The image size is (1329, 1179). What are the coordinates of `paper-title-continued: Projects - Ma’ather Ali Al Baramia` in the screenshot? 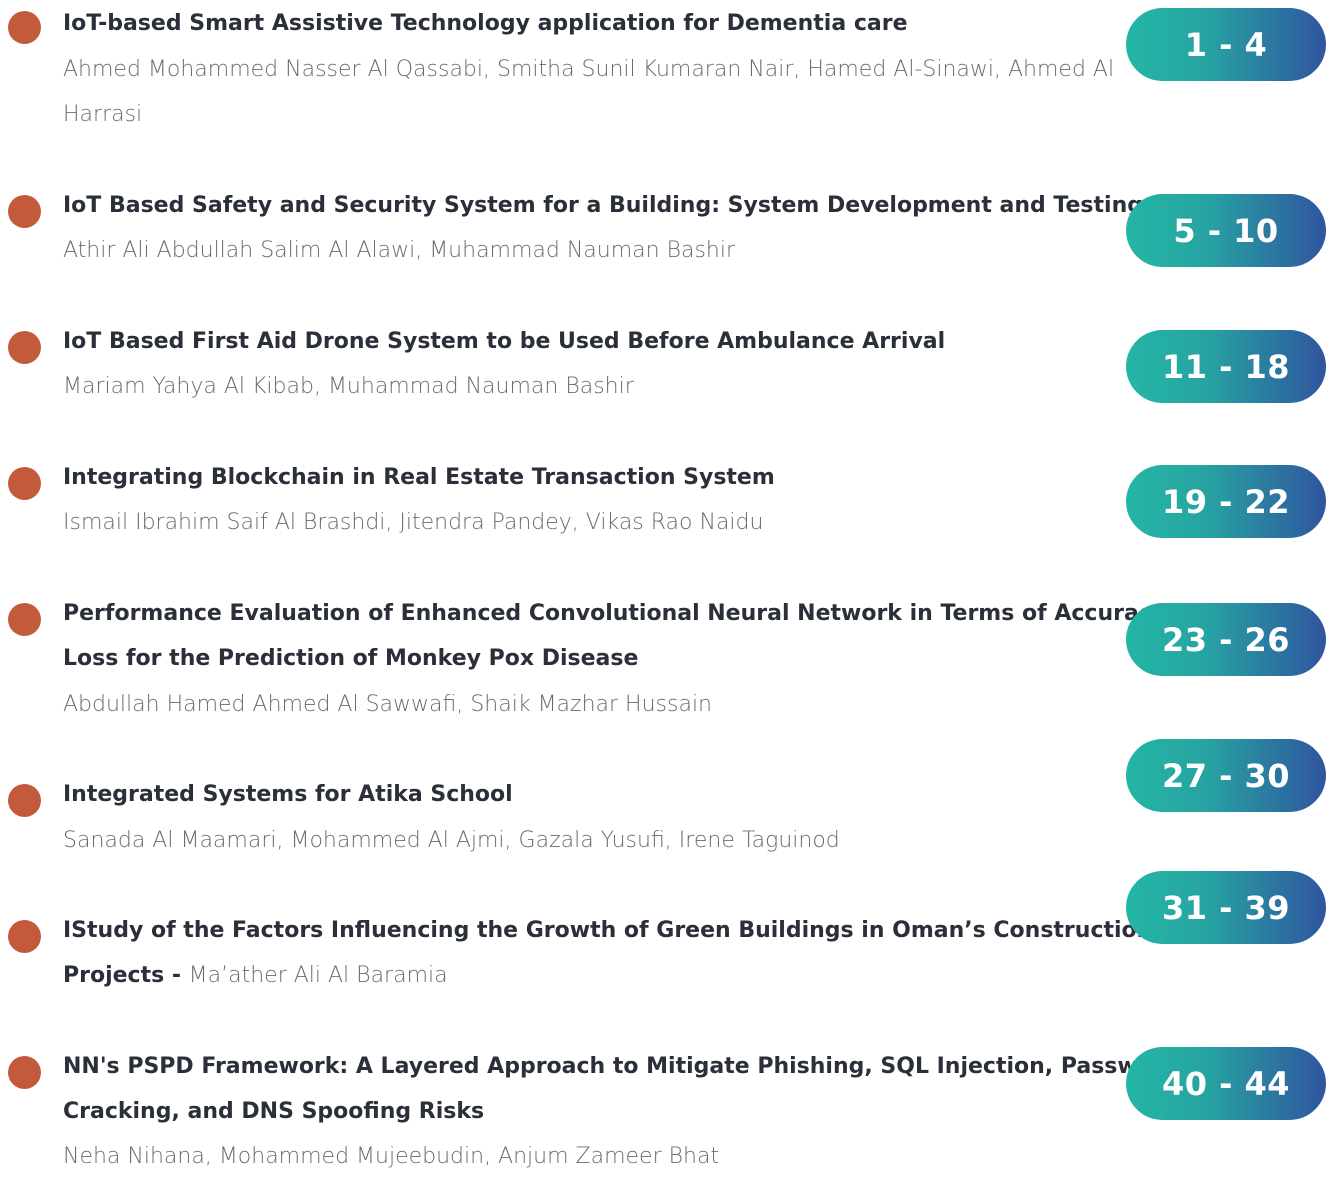 It's located at (593, 975).